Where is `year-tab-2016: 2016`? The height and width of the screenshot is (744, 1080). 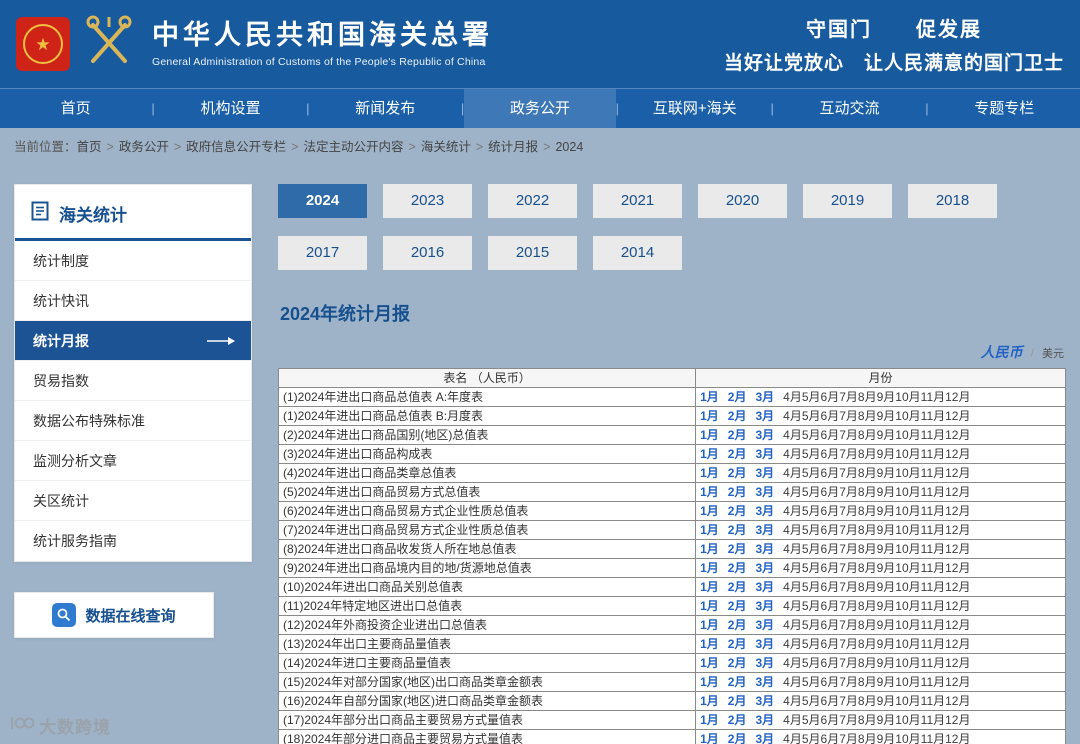
year-tab-2016: 2016 is located at coordinates (427, 253).